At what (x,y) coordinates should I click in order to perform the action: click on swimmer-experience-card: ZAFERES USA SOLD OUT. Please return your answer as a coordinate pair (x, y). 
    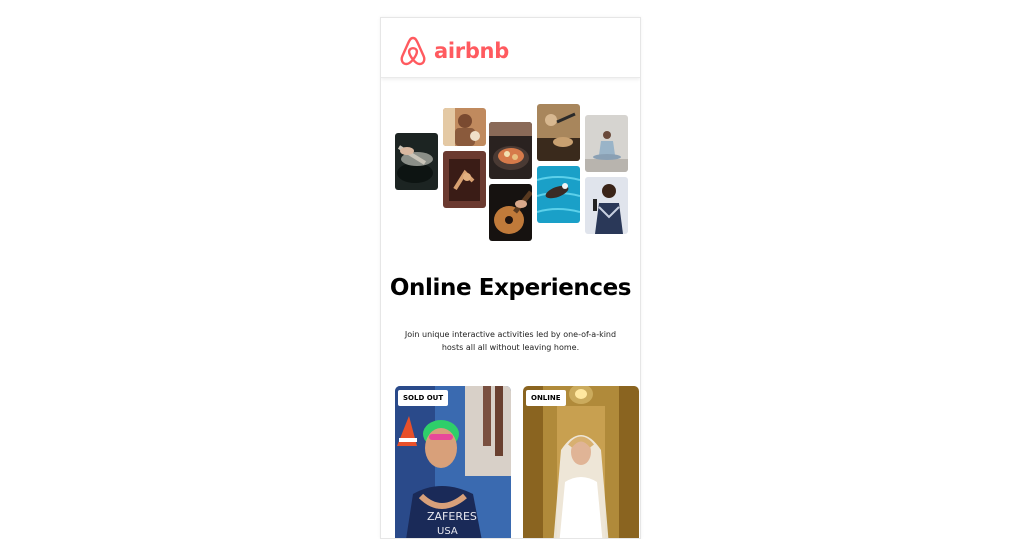
    Looking at the image, I should click on (453, 462).